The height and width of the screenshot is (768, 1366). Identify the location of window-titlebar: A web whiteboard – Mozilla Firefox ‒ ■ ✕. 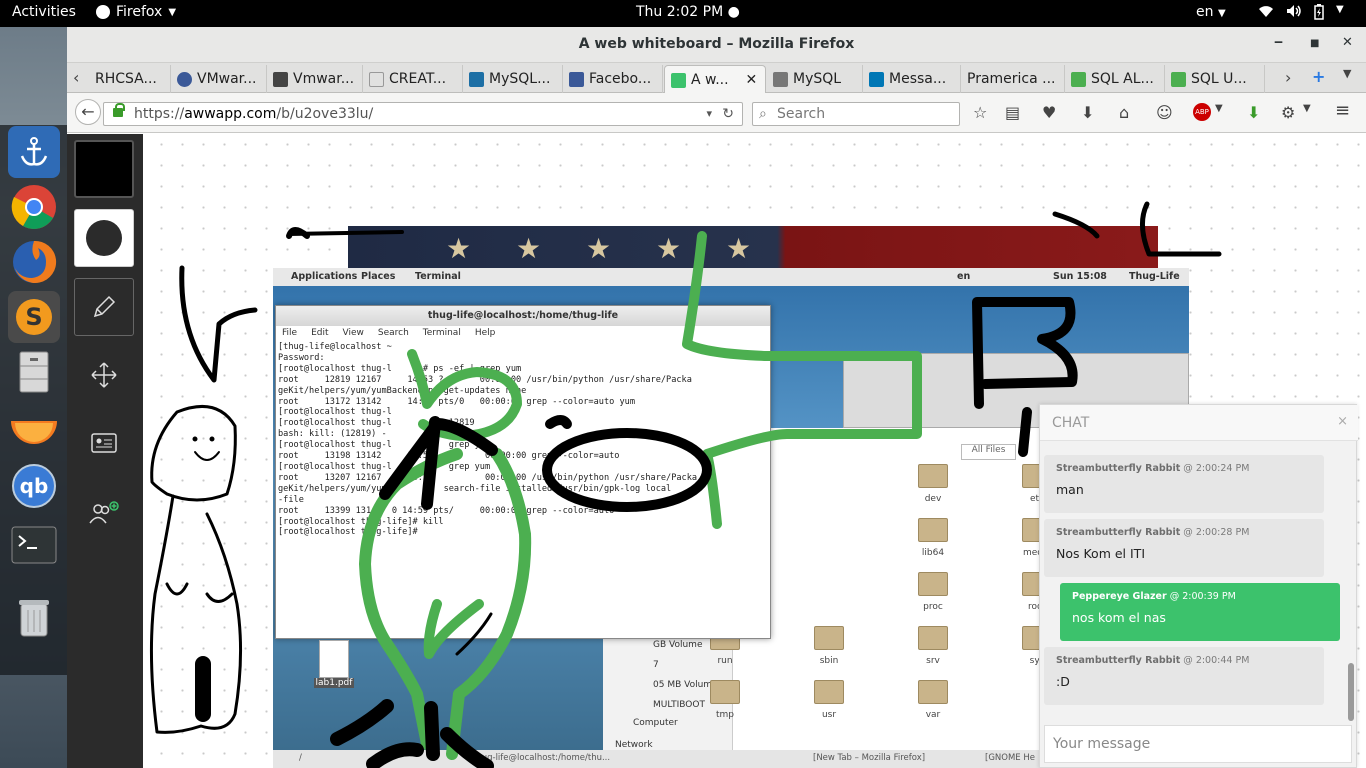
(716, 45).